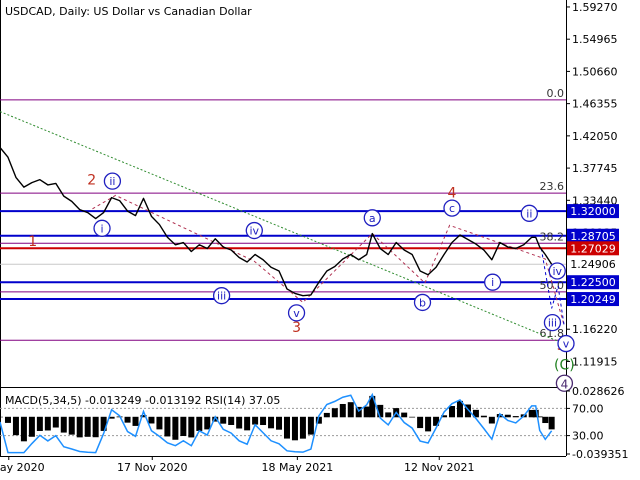 This screenshot has height=480, width=640. Describe the element at coordinates (296, 328) in the screenshot. I see `wave-label: 3` at that location.